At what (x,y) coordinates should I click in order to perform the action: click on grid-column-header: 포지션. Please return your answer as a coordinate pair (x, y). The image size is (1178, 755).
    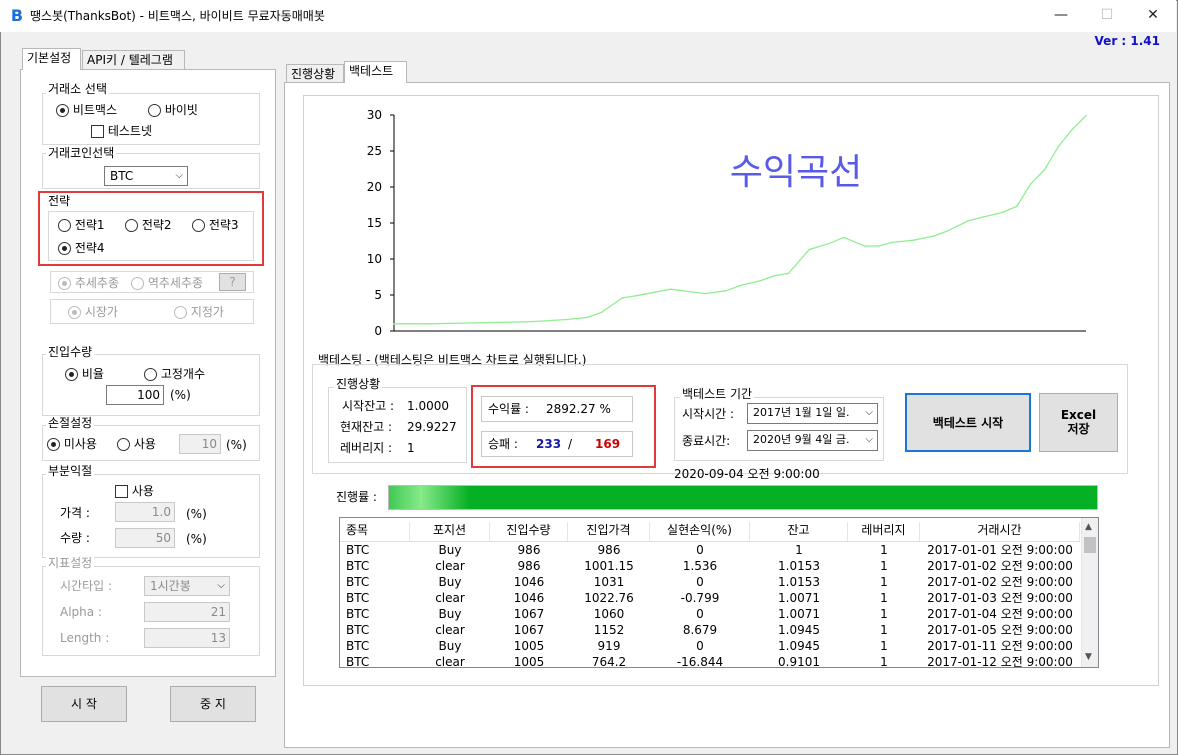
    Looking at the image, I should click on (450, 532).